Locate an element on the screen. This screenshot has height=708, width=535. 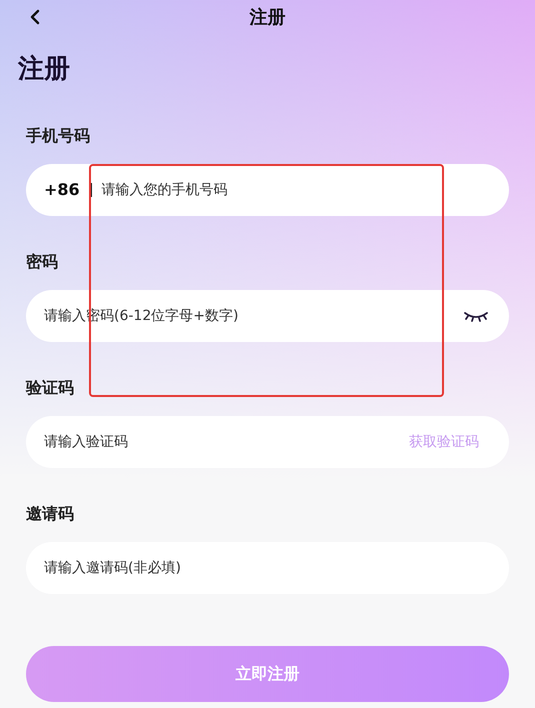
placeholder: 请输入您的手机号码 is located at coordinates (165, 190).